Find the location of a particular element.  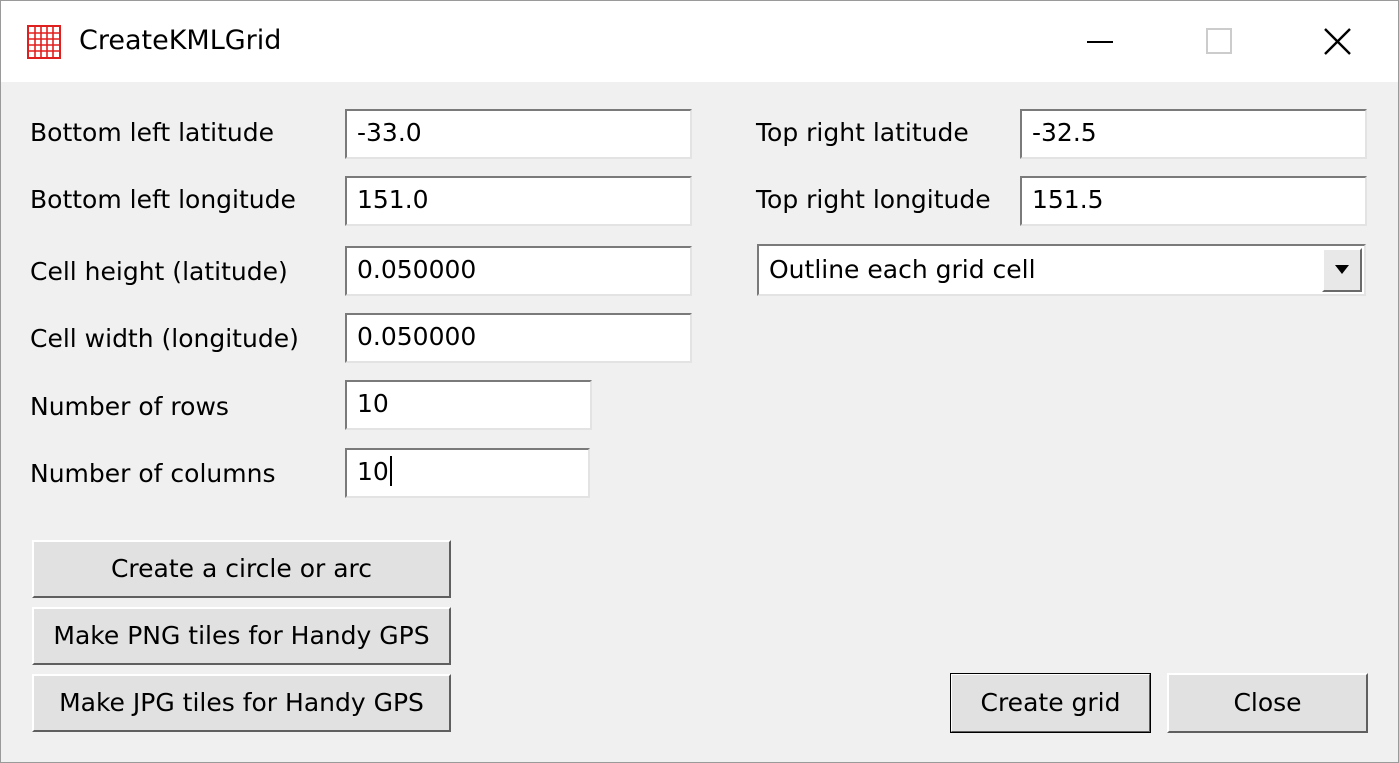

cell-height-input: 0.050000 is located at coordinates (518, 271).